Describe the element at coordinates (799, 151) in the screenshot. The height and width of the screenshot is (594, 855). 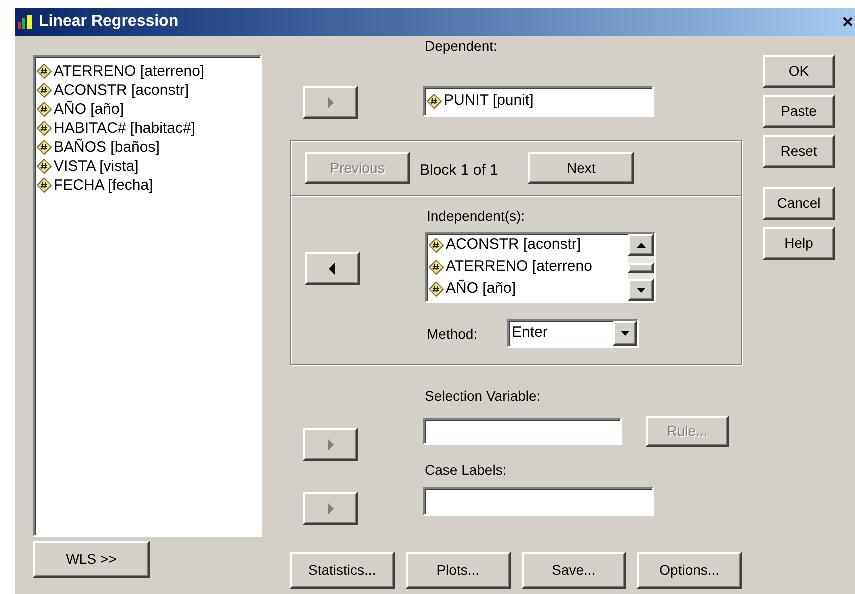
I see `dialog-button: Reset` at that location.